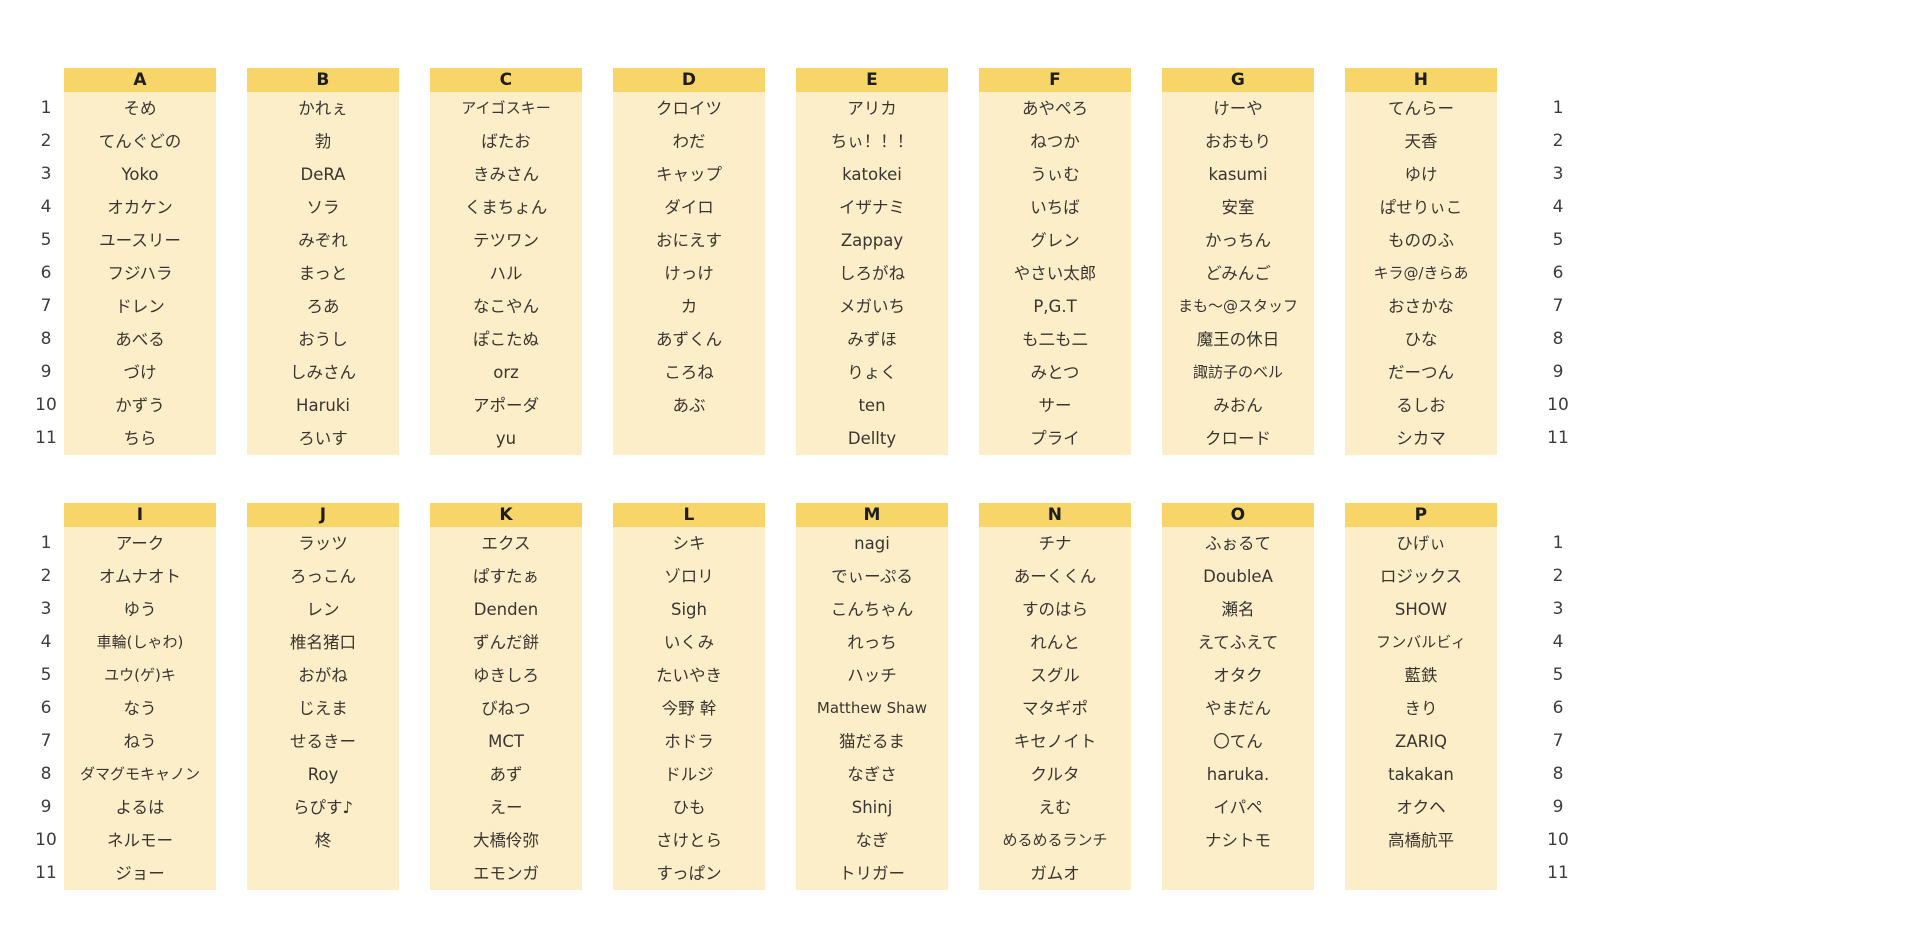  I want to click on table-cell: P,G.T, so click(1055, 306).